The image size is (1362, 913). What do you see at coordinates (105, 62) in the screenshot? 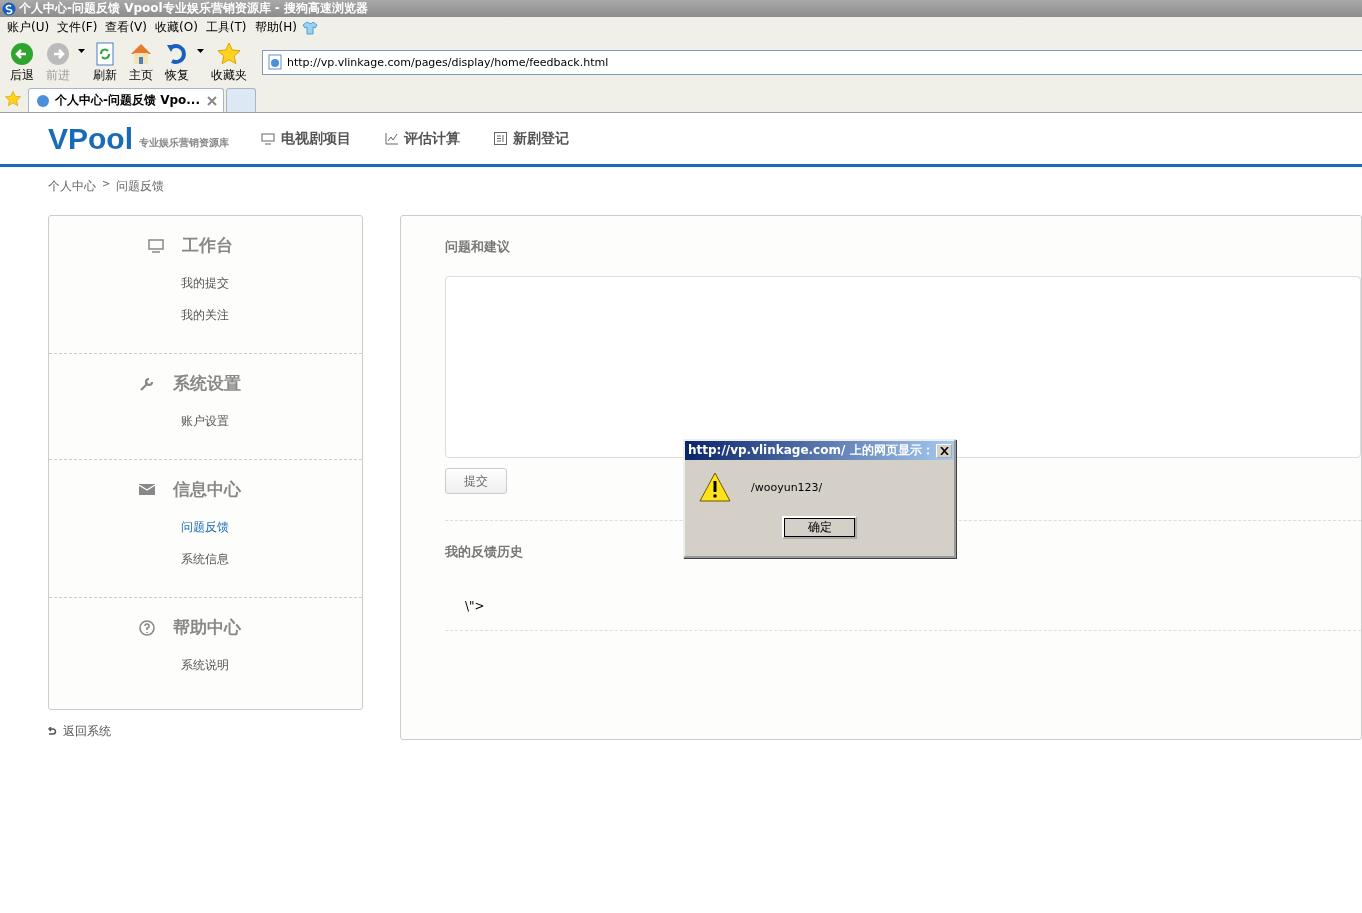
I see `toolbar-button: 刷新` at bounding box center [105, 62].